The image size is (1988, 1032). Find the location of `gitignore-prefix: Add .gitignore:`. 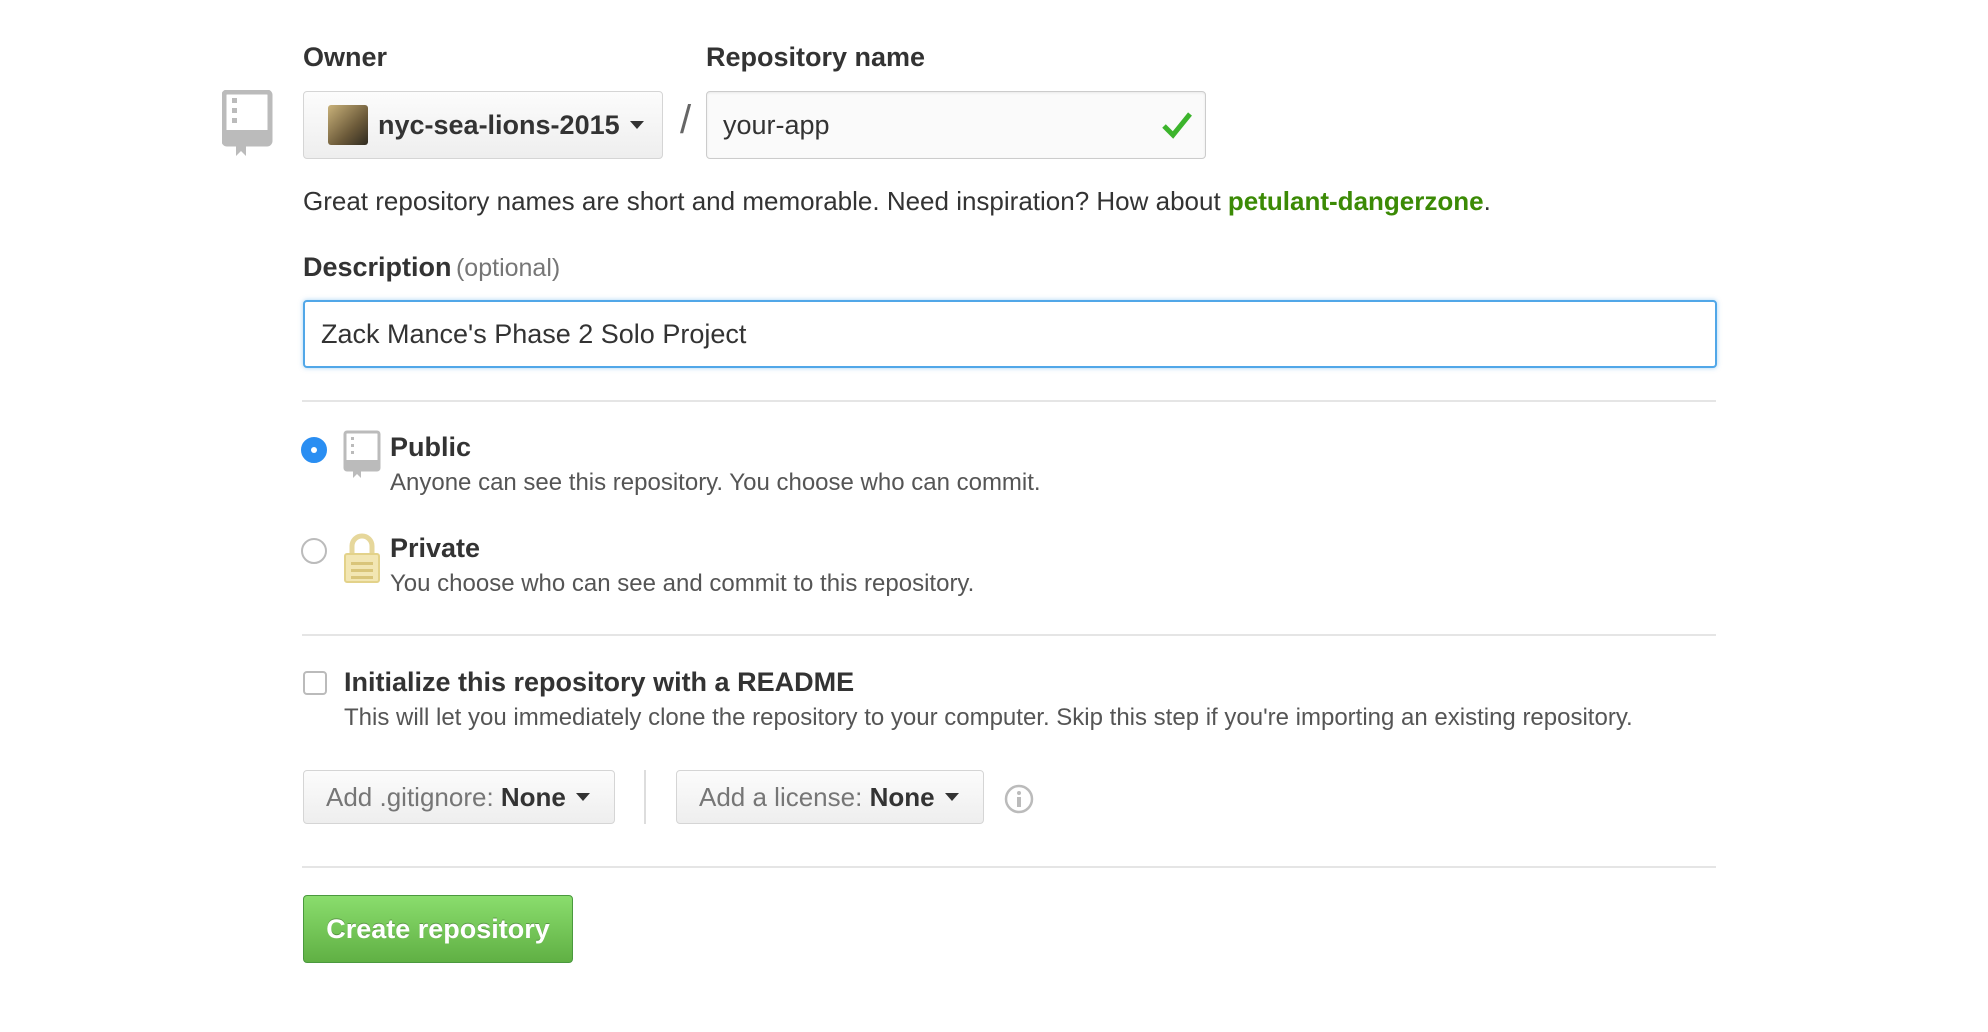

gitignore-prefix: Add .gitignore: is located at coordinates (413, 796).